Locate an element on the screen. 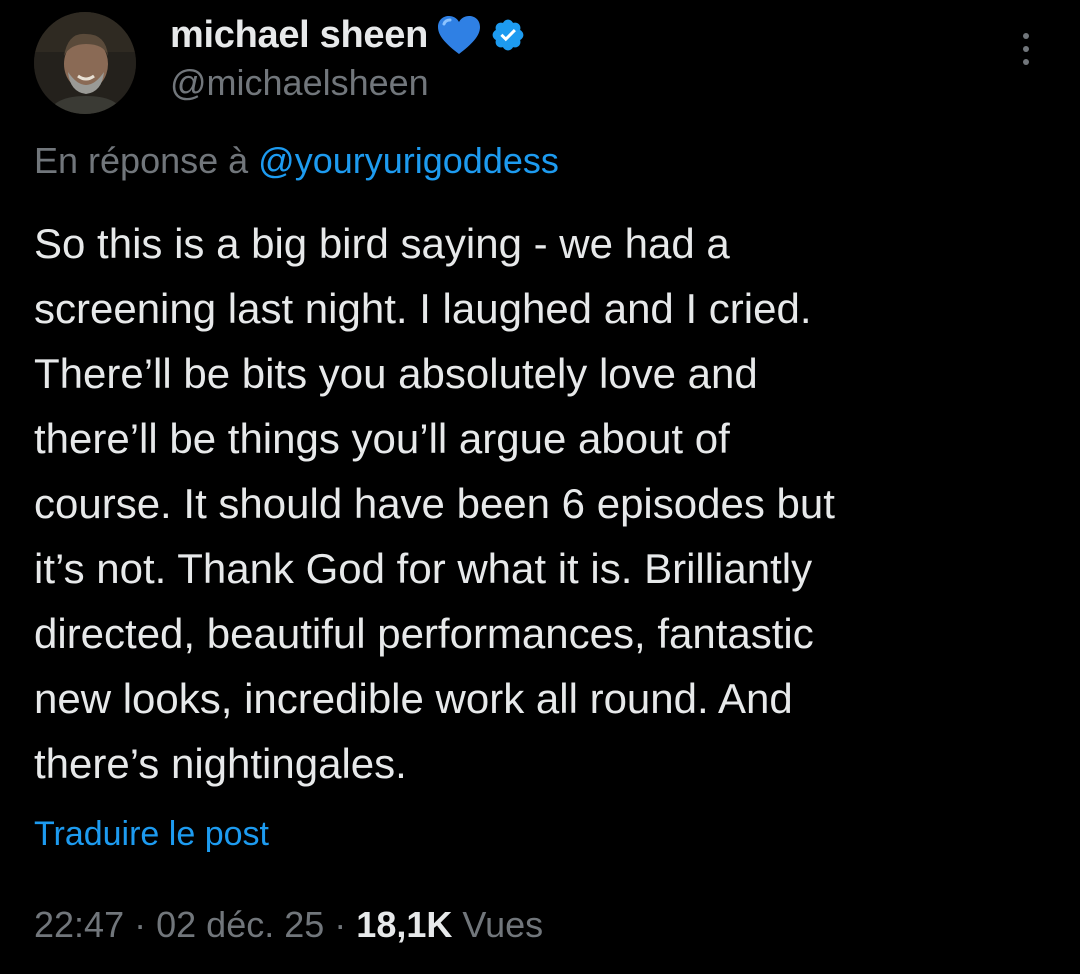  author-handle: @michaelsheen is located at coordinates (299, 83).